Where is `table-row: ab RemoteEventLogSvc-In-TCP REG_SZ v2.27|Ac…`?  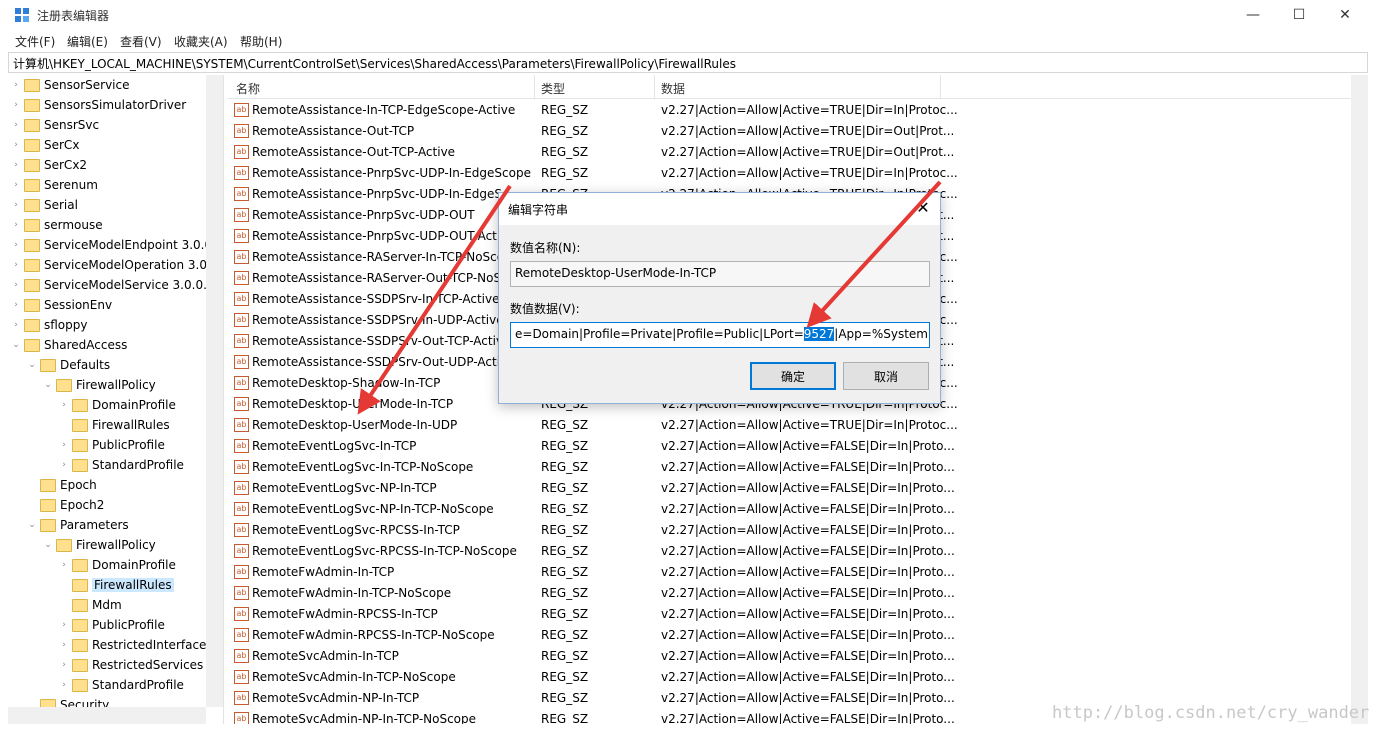
table-row: ab RemoteEventLogSvc-In-TCP REG_SZ v2.27|Ac… is located at coordinates (591, 446).